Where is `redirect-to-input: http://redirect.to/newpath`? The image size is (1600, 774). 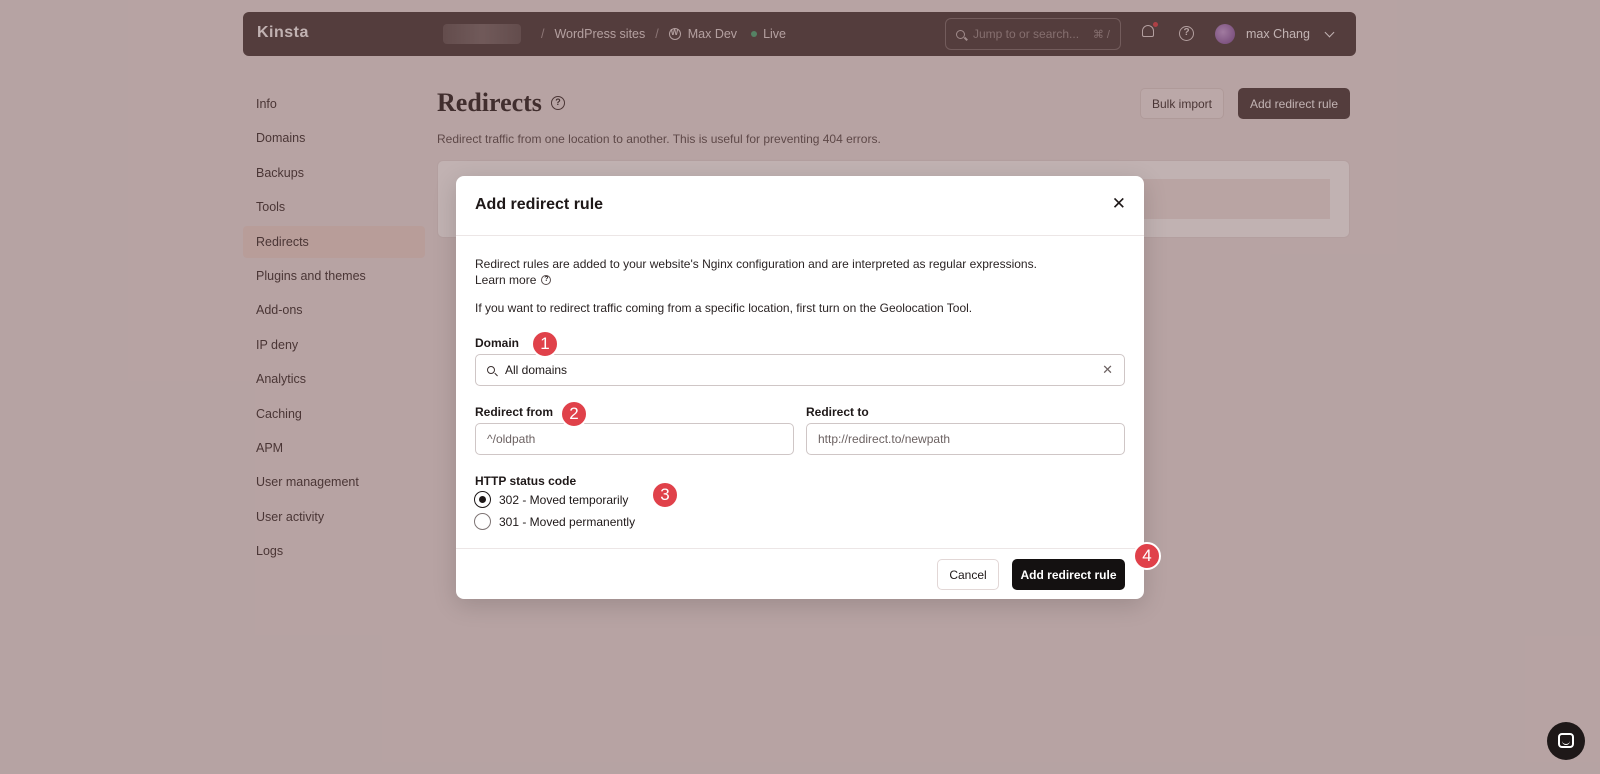
redirect-to-input: http://redirect.to/newpath is located at coordinates (965, 439).